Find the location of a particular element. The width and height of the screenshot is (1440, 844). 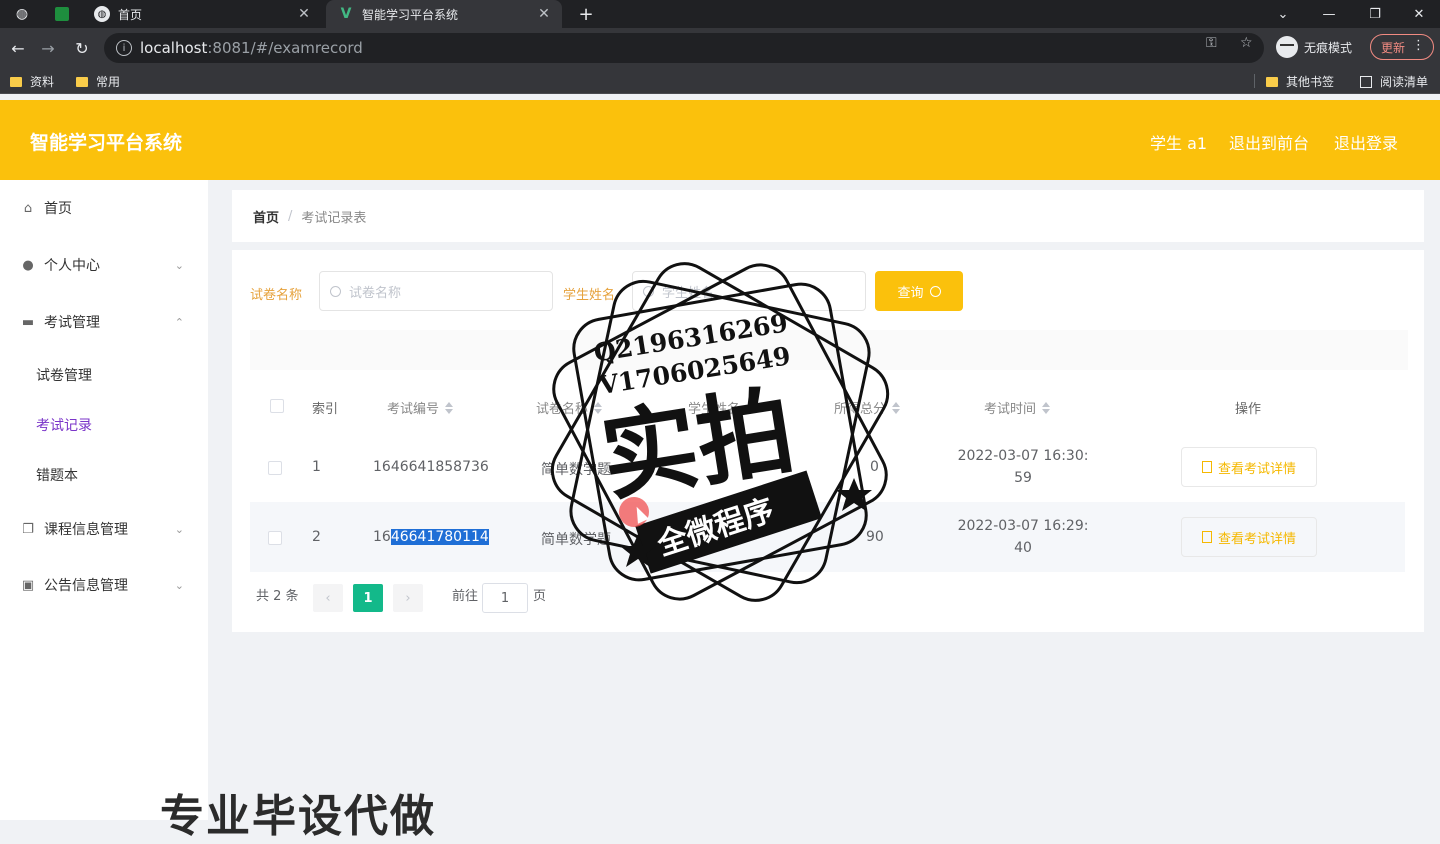

bookmark-folder: 资料 is located at coordinates (32, 81).